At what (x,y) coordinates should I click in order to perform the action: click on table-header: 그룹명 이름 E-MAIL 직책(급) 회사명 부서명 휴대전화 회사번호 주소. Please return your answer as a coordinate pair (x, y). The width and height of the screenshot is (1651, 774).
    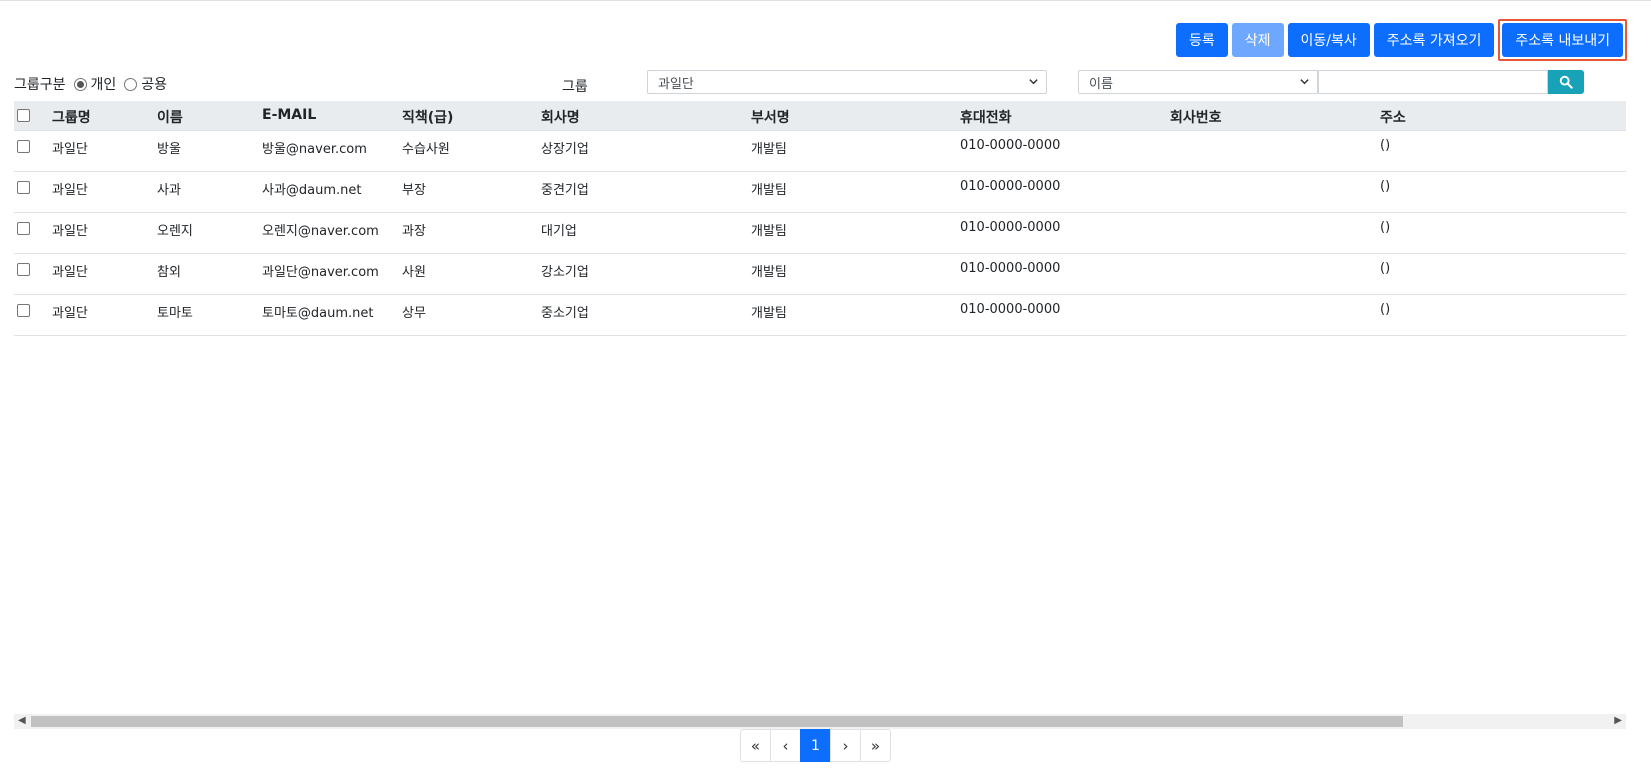
    Looking at the image, I should click on (820, 116).